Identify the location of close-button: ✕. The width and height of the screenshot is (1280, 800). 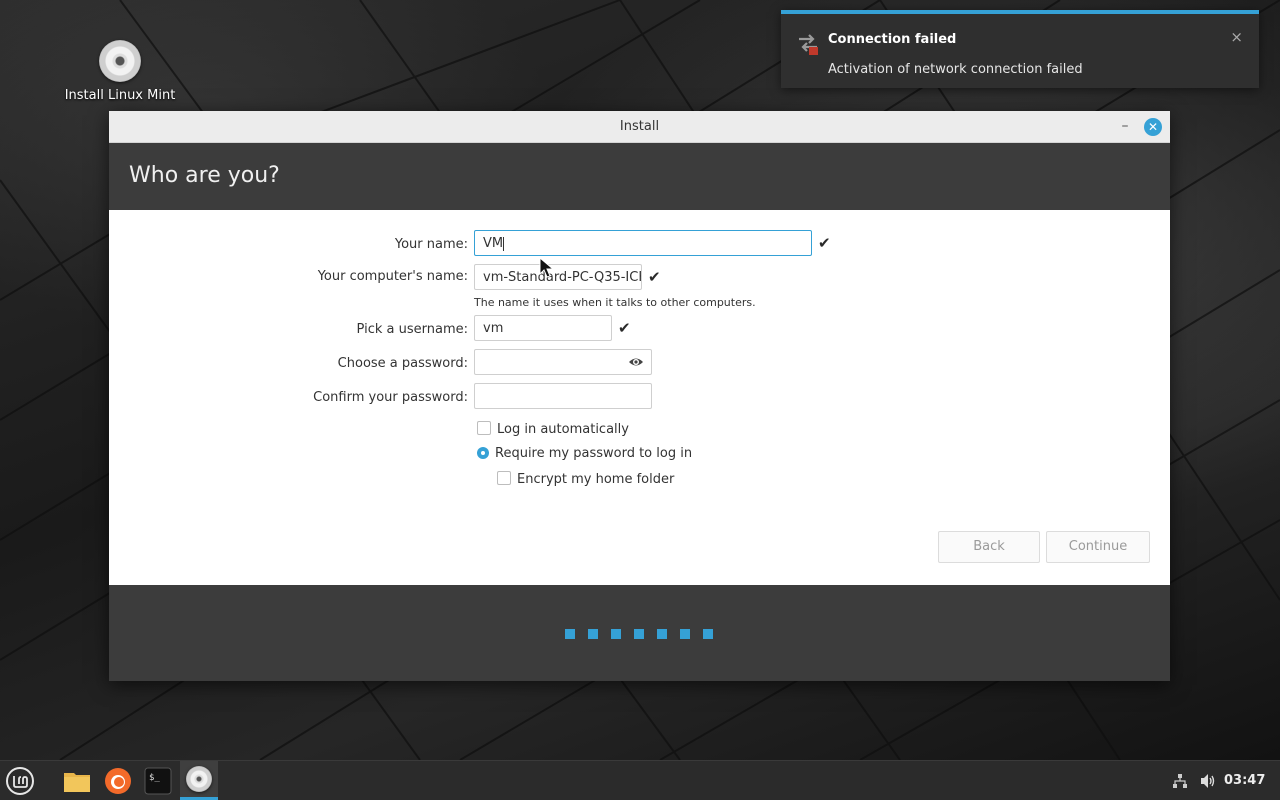
(1153, 127).